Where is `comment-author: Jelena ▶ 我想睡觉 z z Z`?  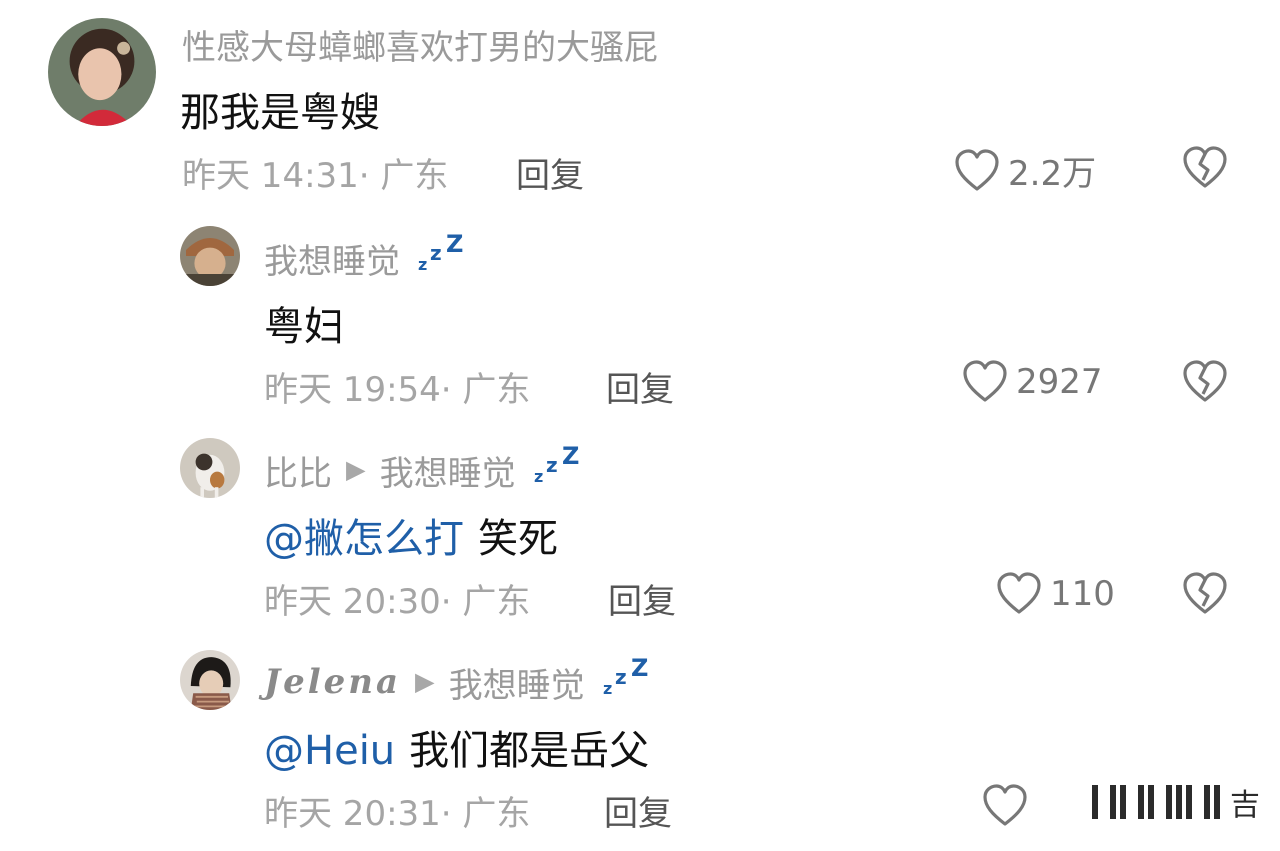 comment-author: Jelena ▶ 我想睡觉 z z Z is located at coordinates (458, 680).